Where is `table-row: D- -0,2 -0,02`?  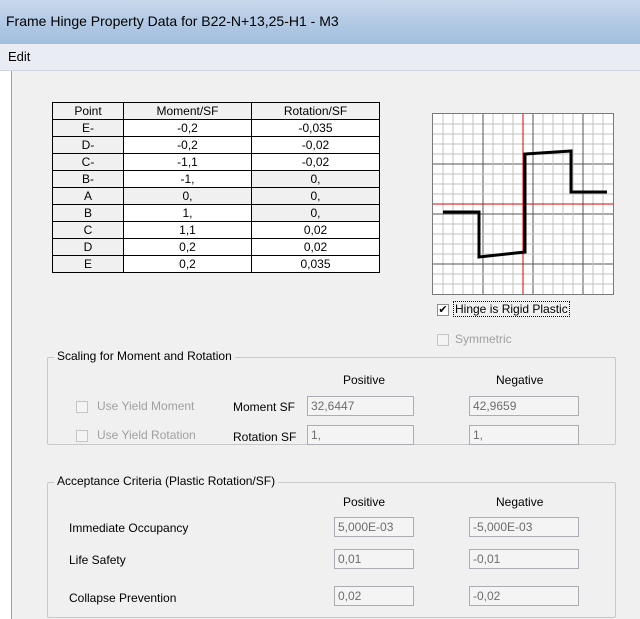
table-row: D- -0,2 -0,02 is located at coordinates (216, 145).